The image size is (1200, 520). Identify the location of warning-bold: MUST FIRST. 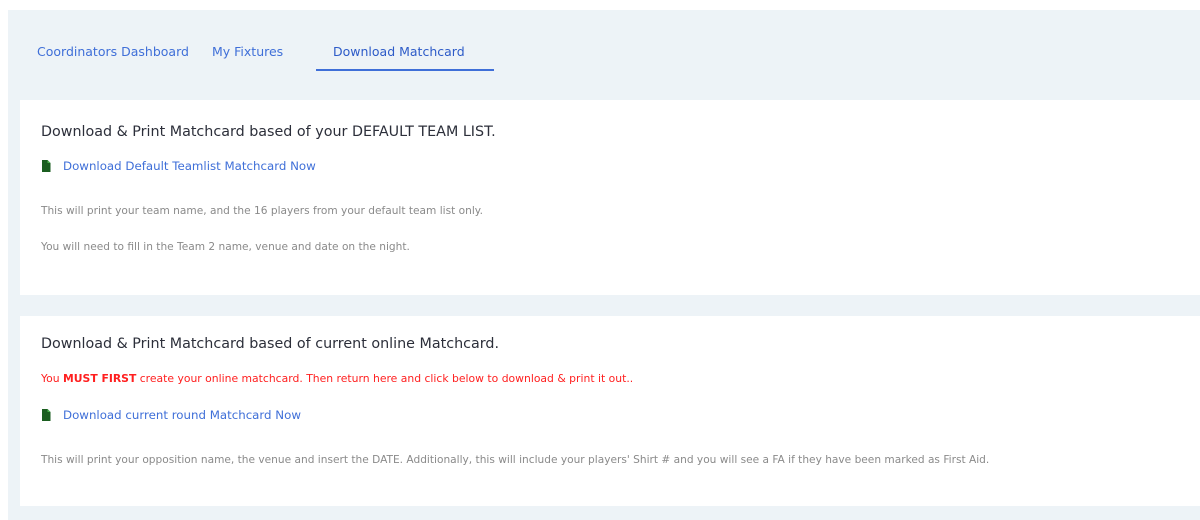
(100, 378).